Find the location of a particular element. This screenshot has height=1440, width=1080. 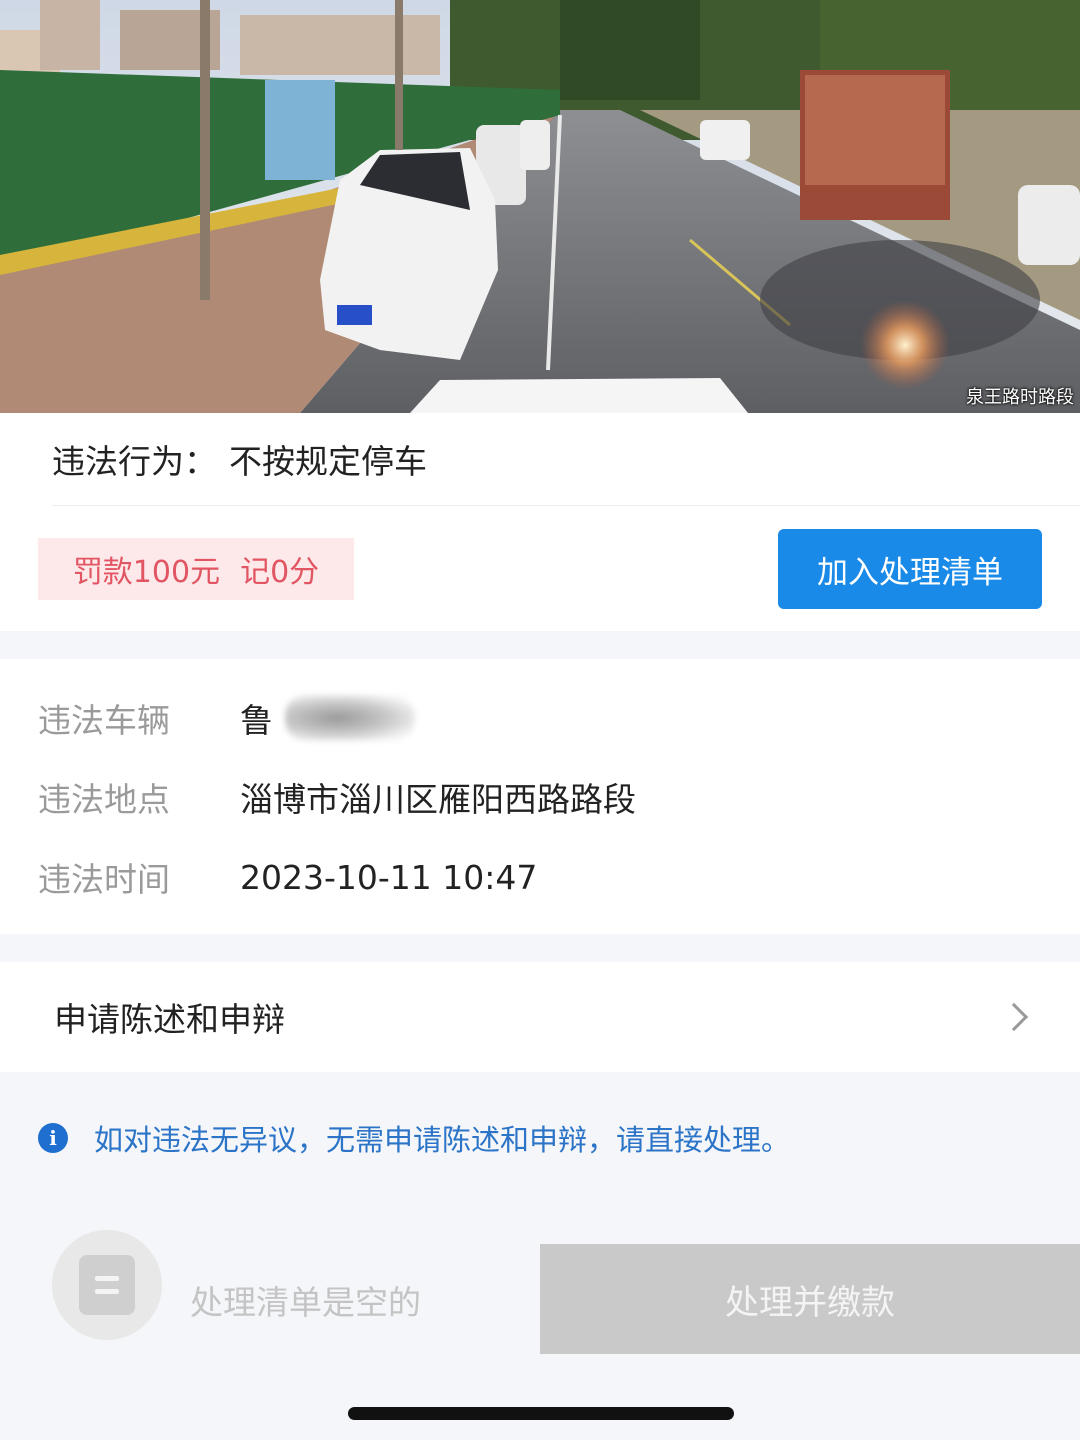

location-row: 违法地点 淄博市淄川区雁阳西路路段 is located at coordinates (337, 797).